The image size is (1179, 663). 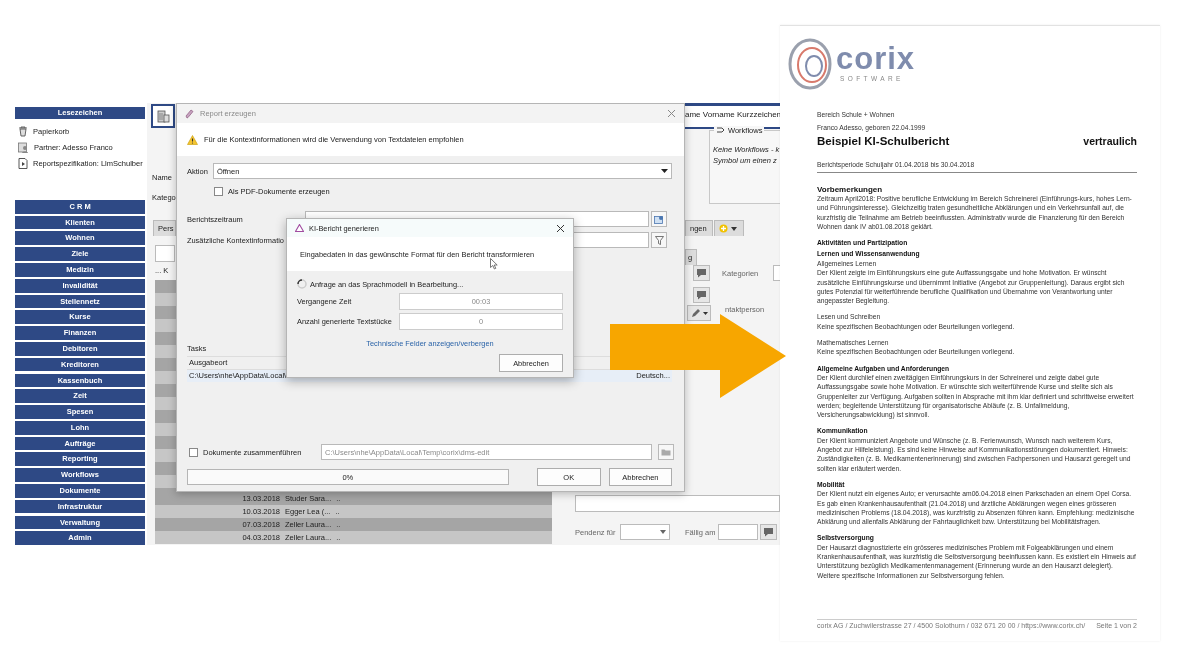 What do you see at coordinates (738, 532) in the screenshot?
I see `date-field` at bounding box center [738, 532].